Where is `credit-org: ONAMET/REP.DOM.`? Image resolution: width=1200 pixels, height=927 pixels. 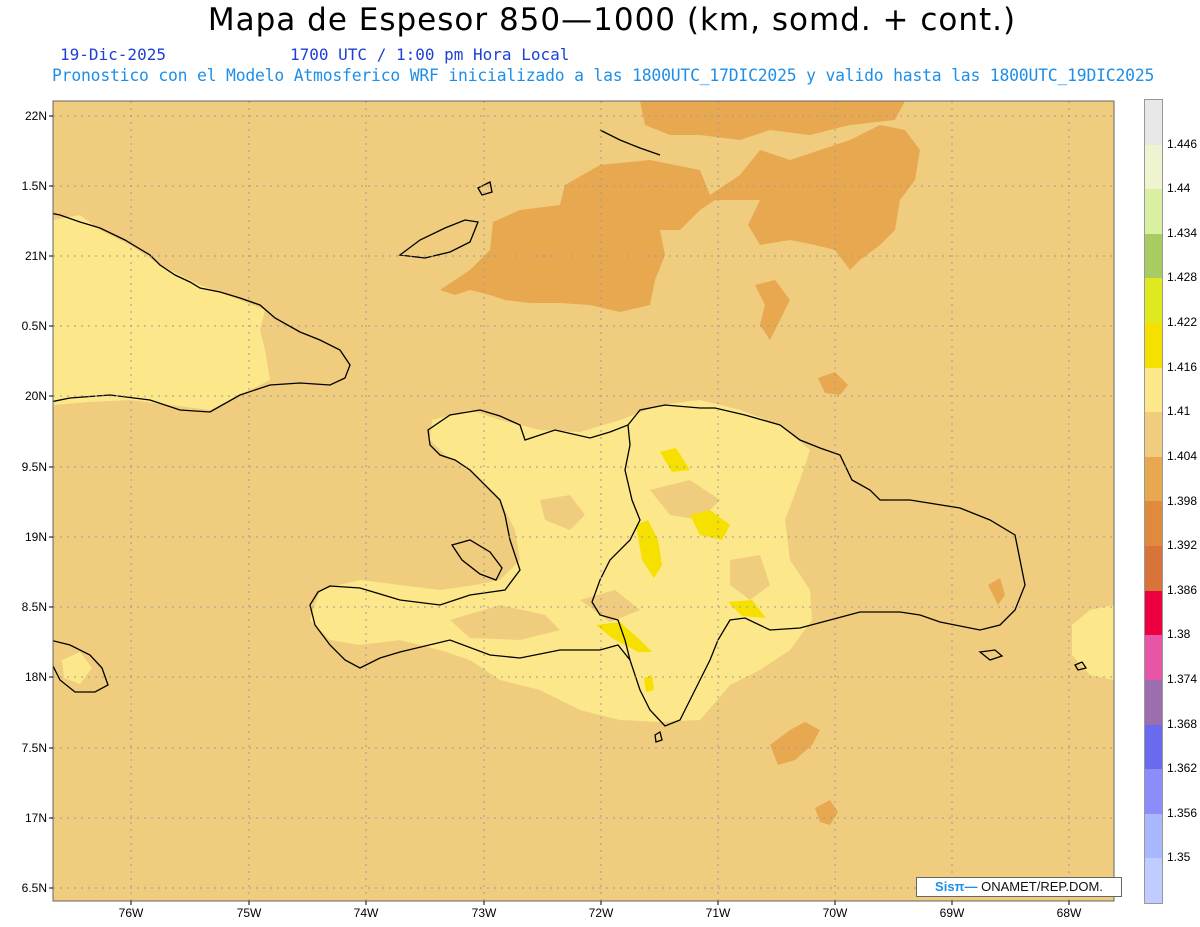
credit-org: ONAMET/REP.DOM. is located at coordinates (1040, 886).